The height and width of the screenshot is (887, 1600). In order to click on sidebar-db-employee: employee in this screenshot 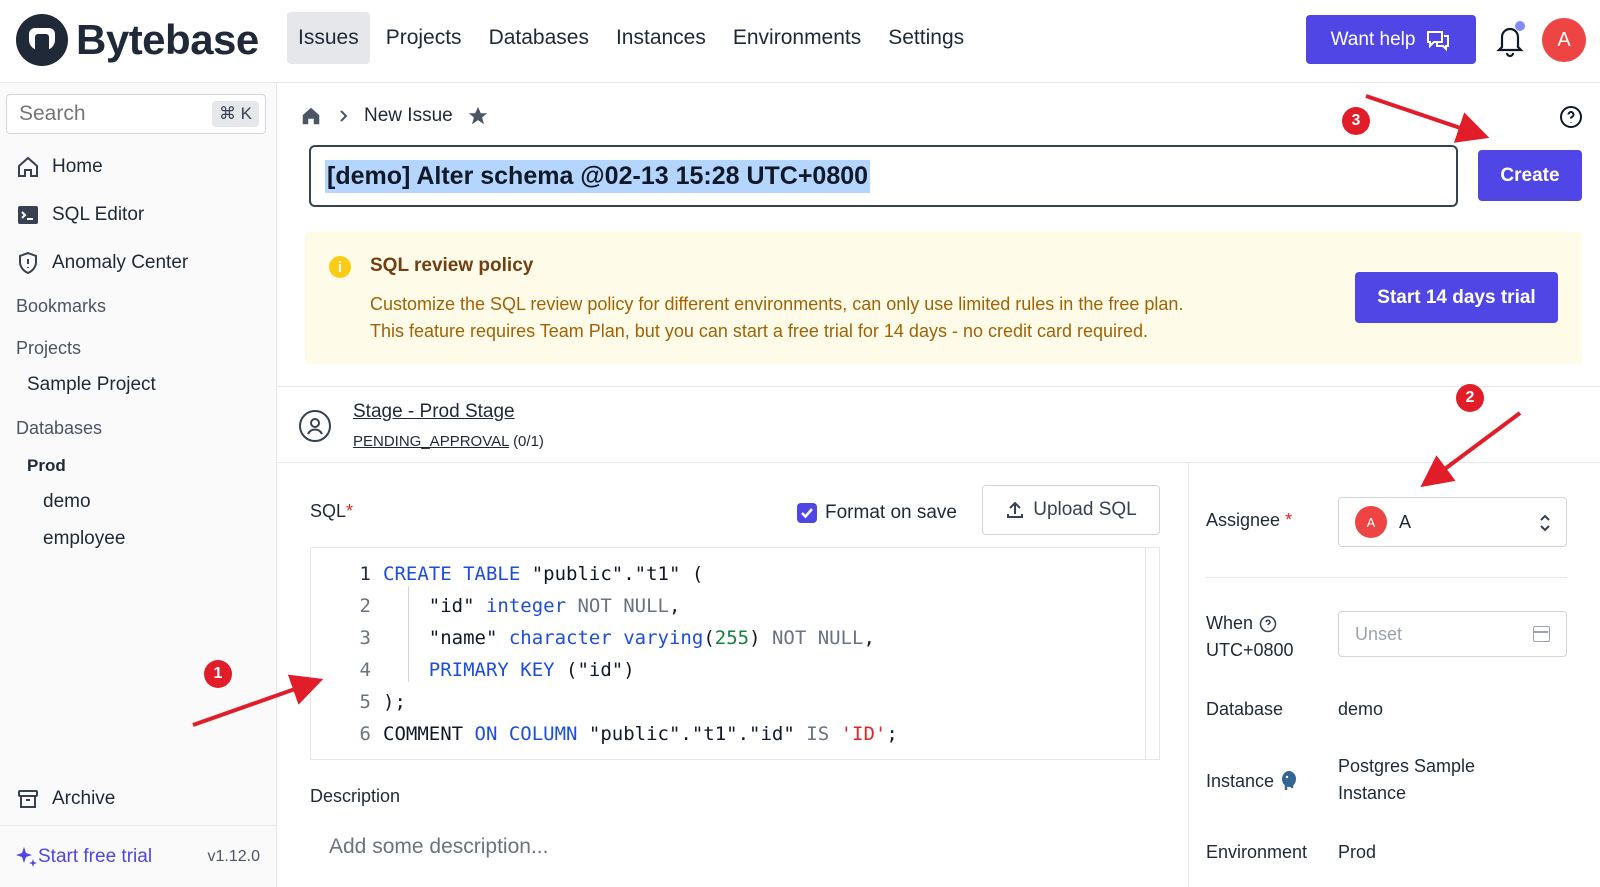, I will do `click(84, 539)`.